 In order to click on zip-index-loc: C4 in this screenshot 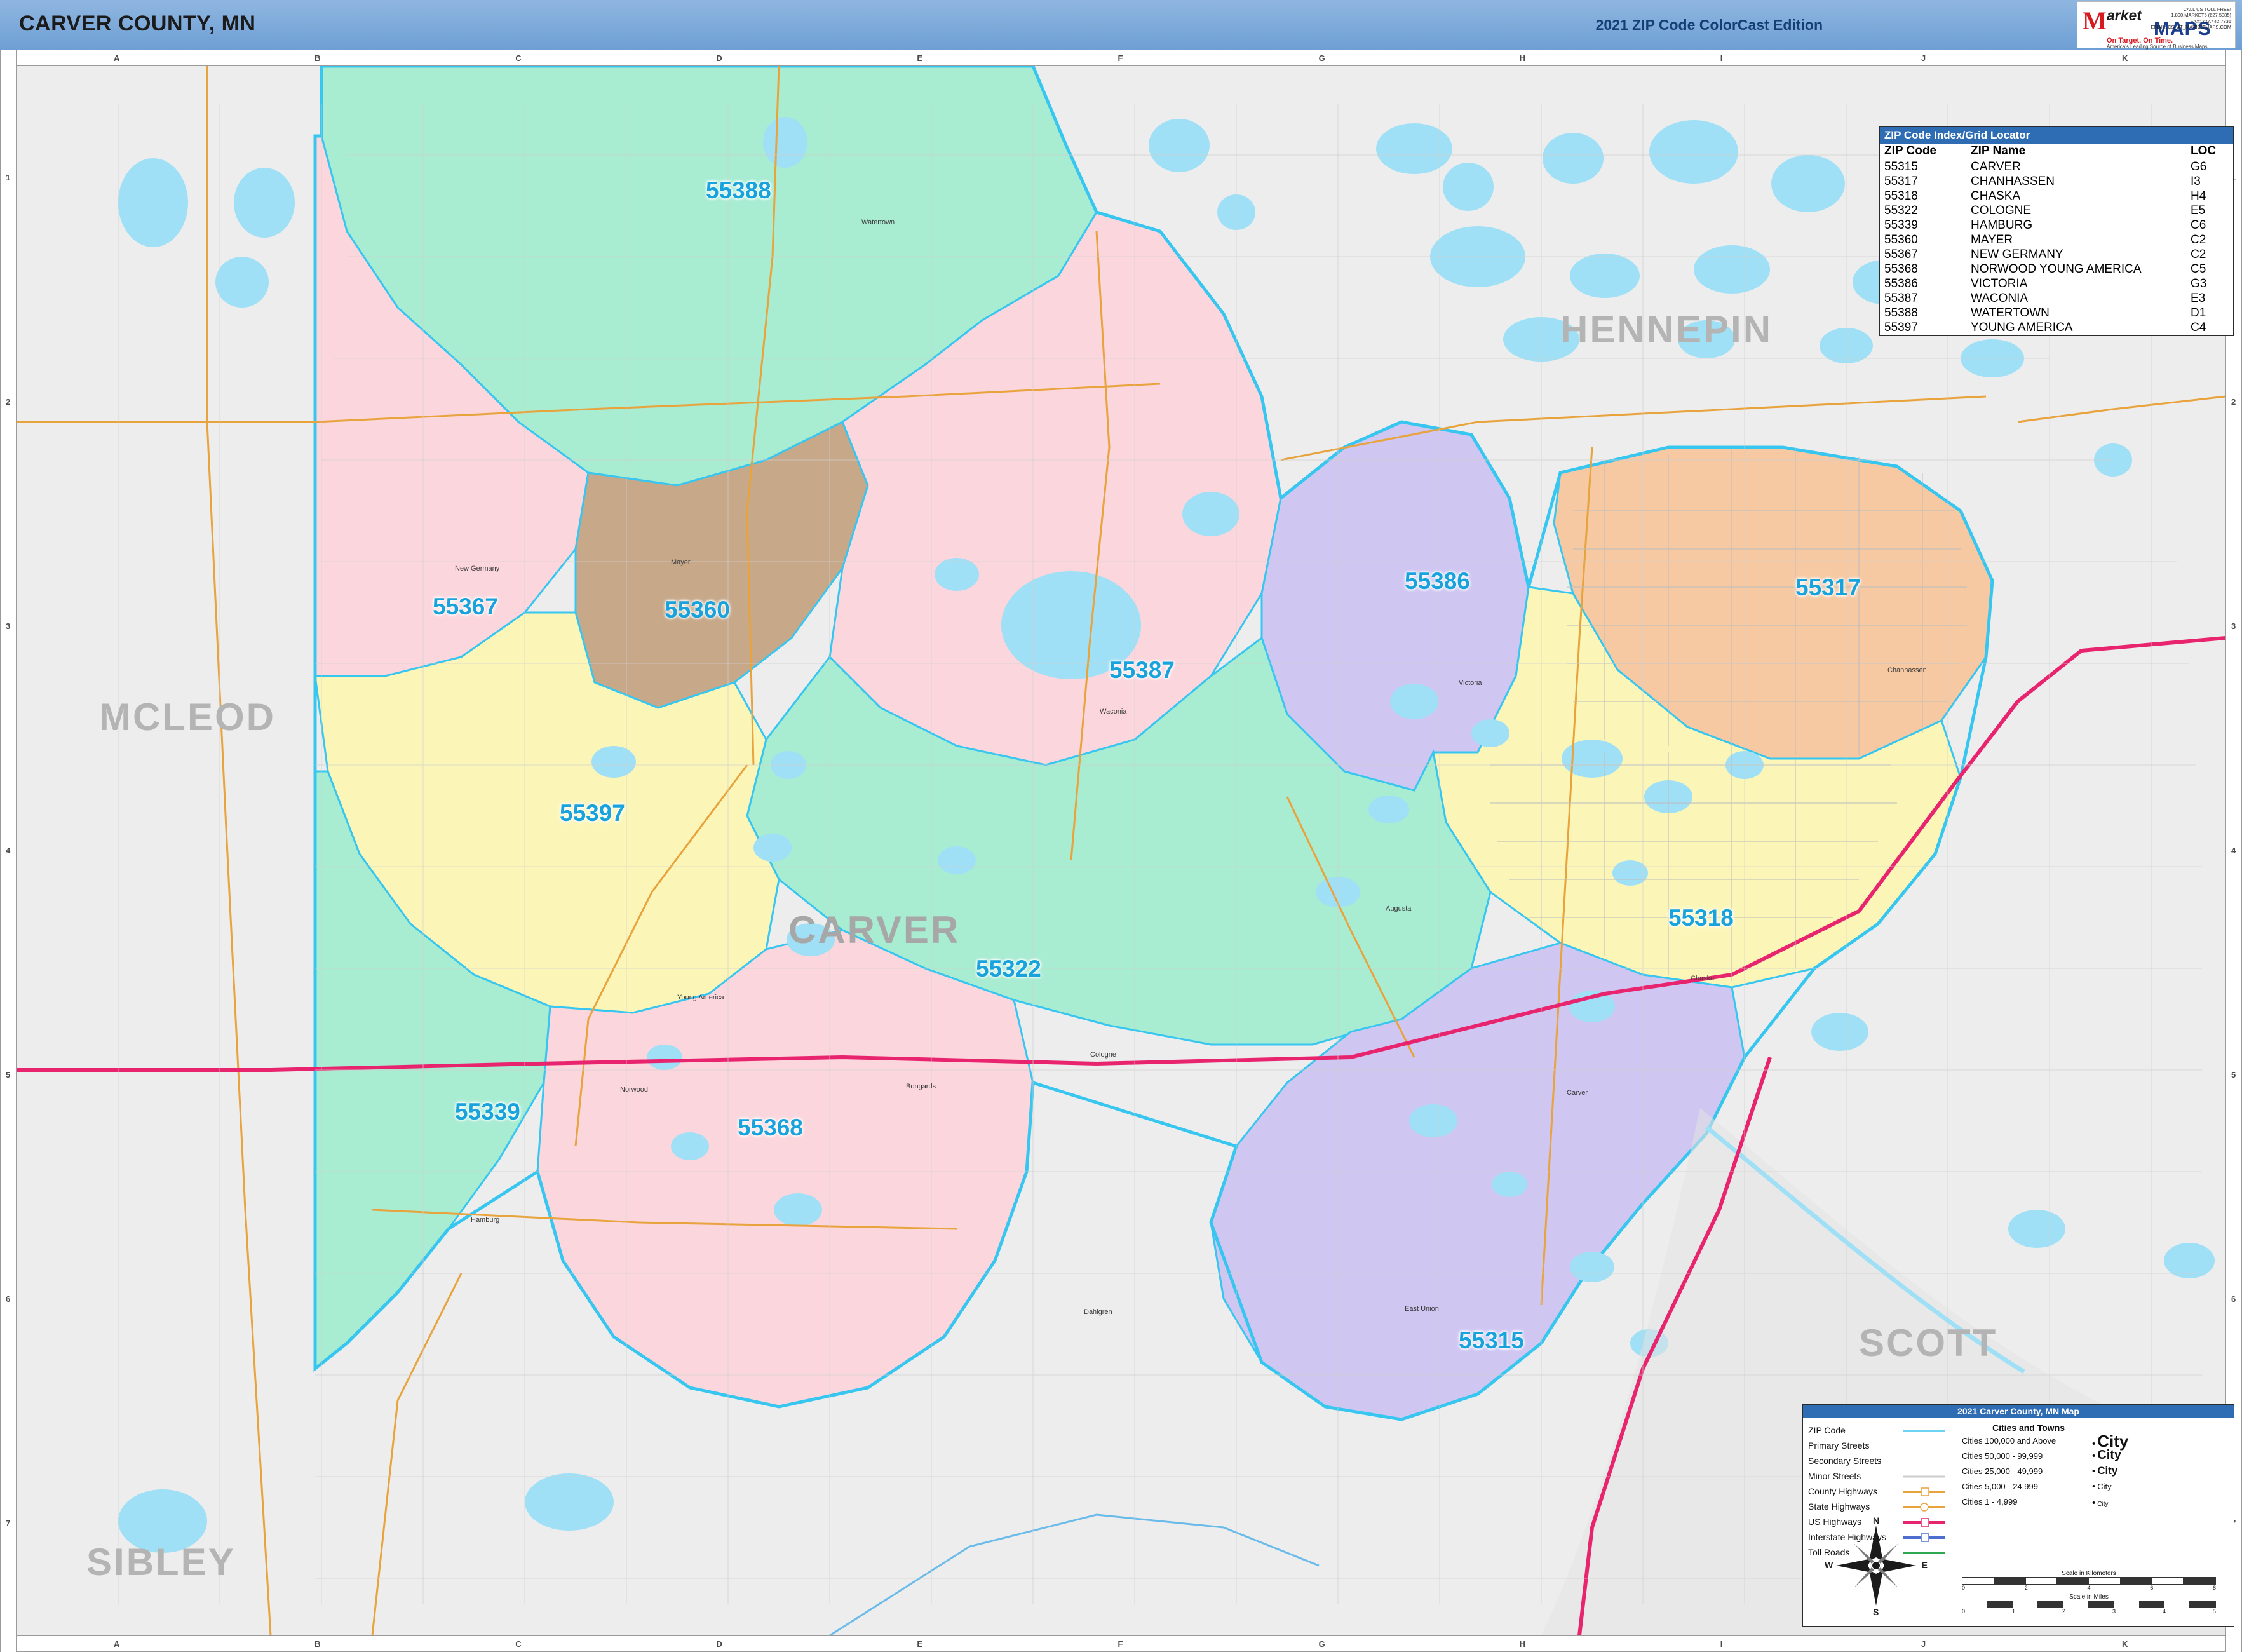, I will do `click(2198, 327)`.